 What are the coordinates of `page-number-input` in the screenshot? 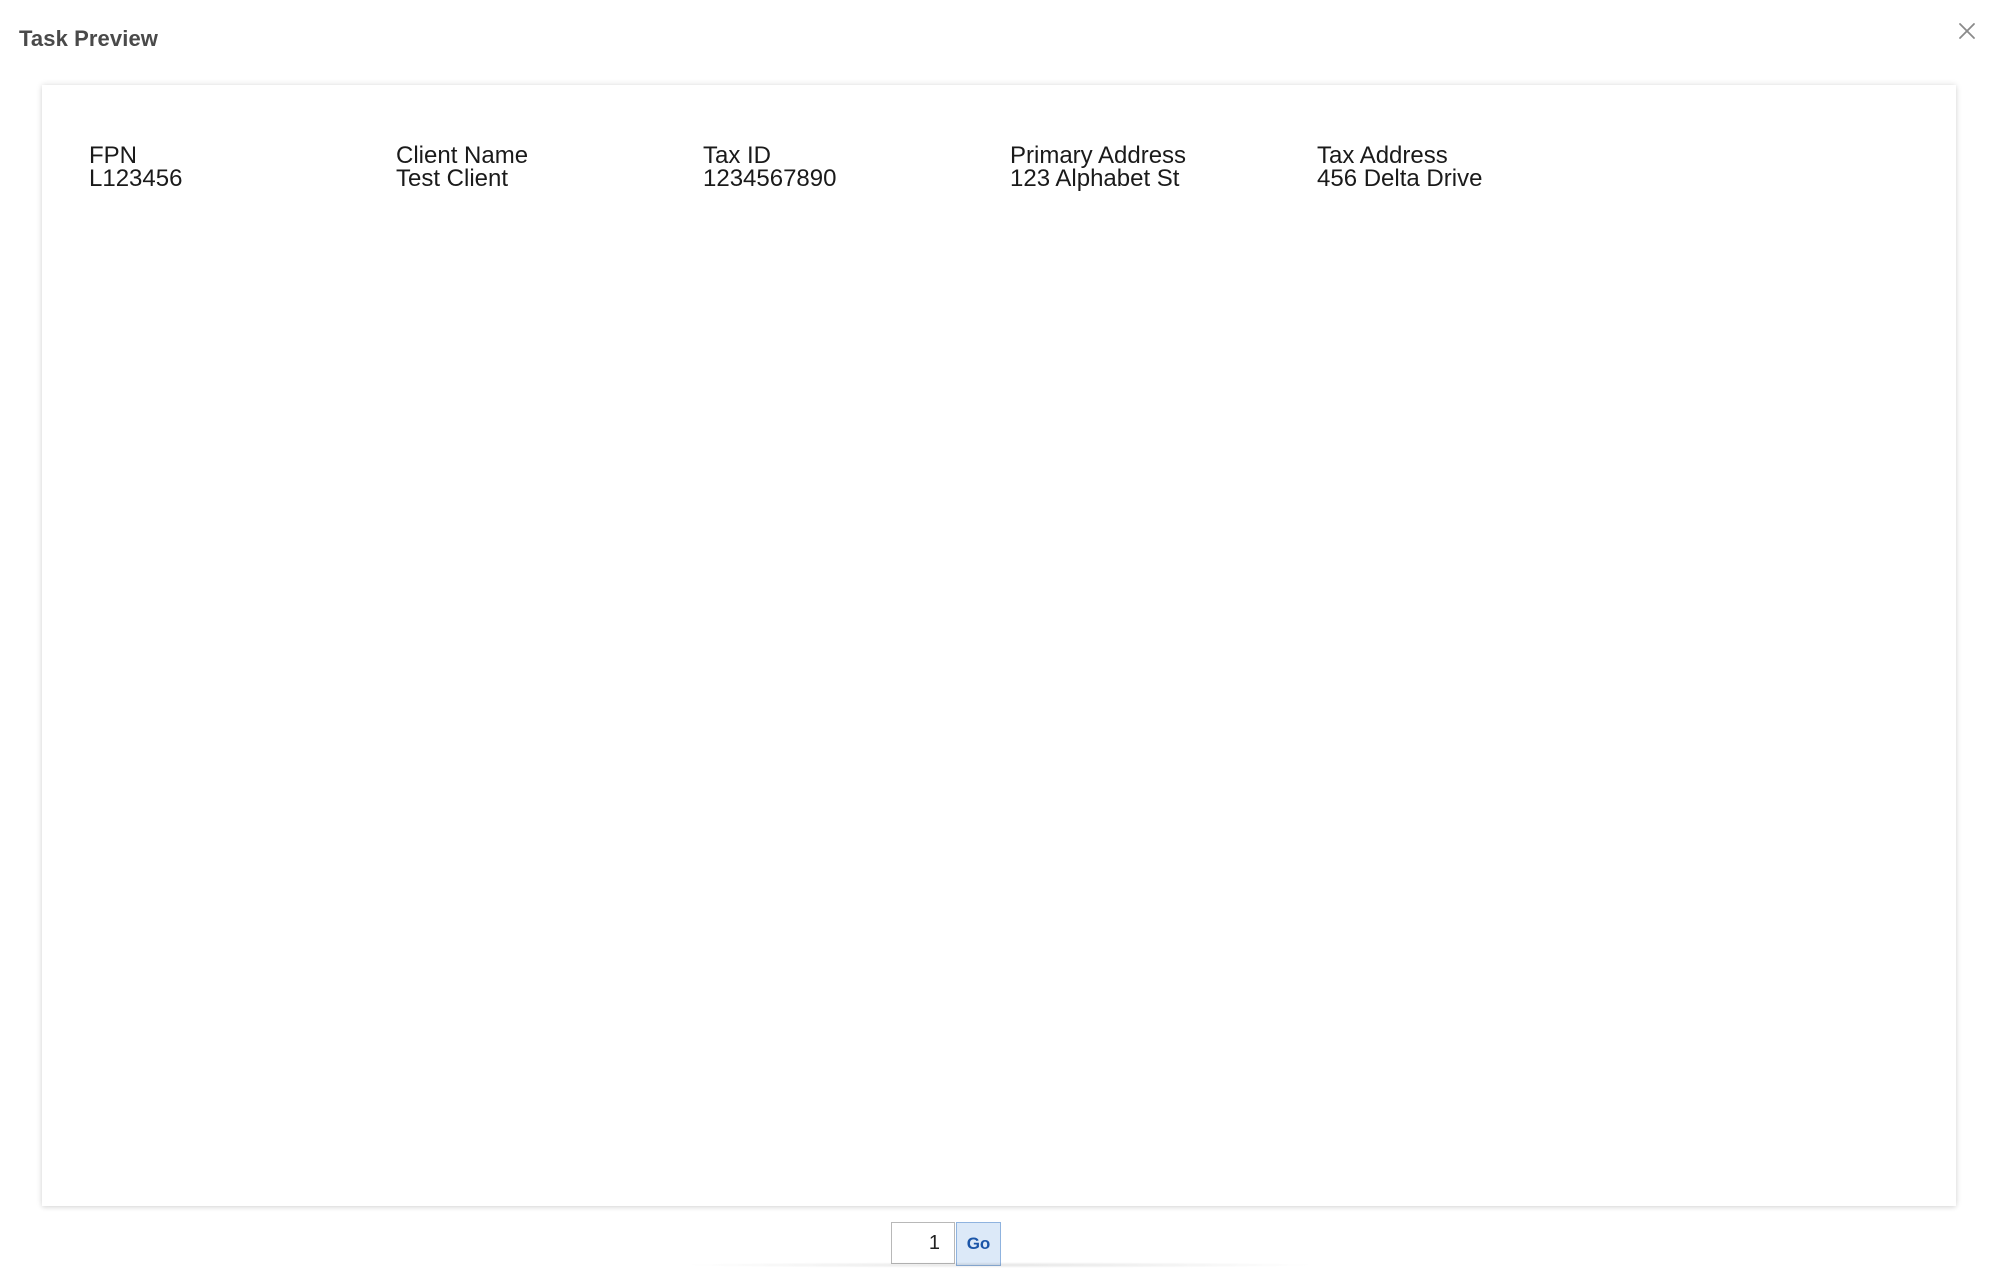 It's located at (923, 1243).